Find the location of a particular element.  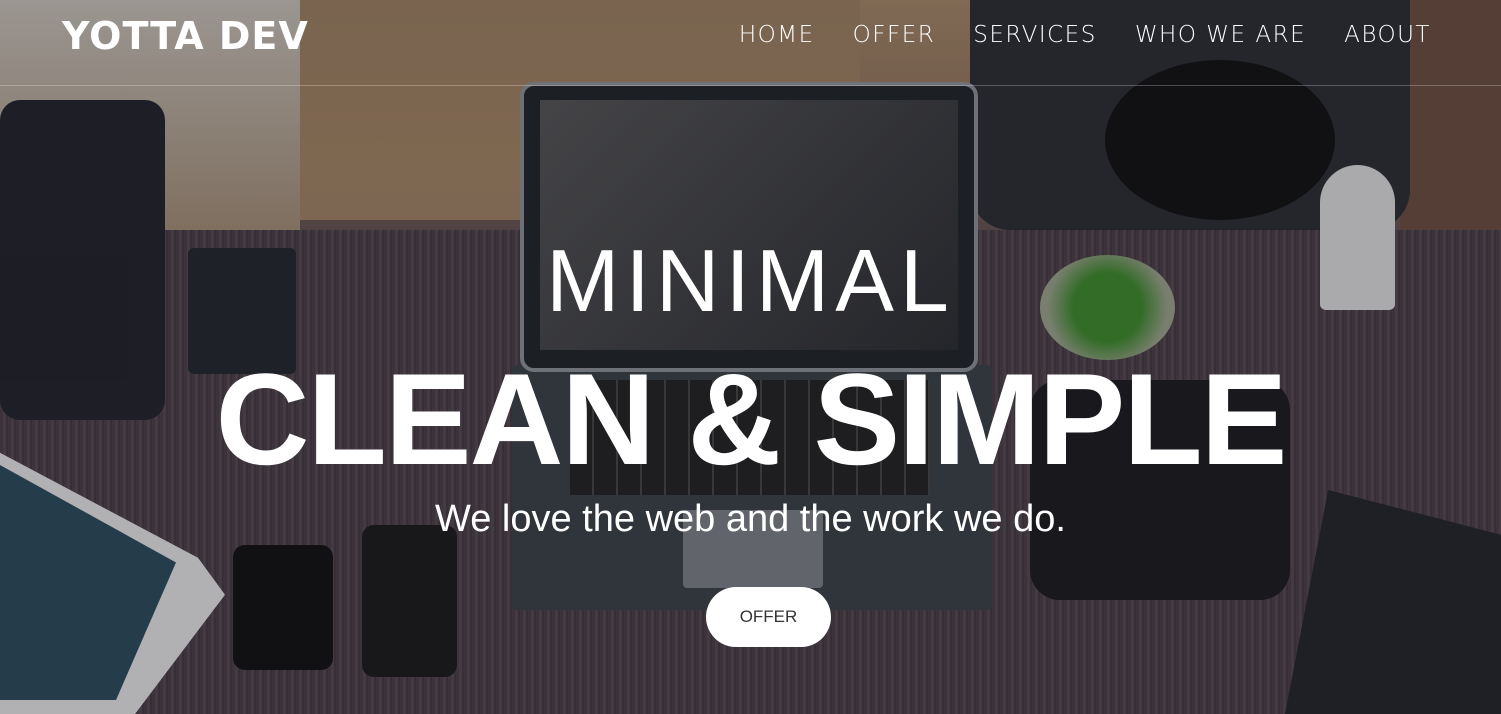

offer-button: OFFER is located at coordinates (768, 617).